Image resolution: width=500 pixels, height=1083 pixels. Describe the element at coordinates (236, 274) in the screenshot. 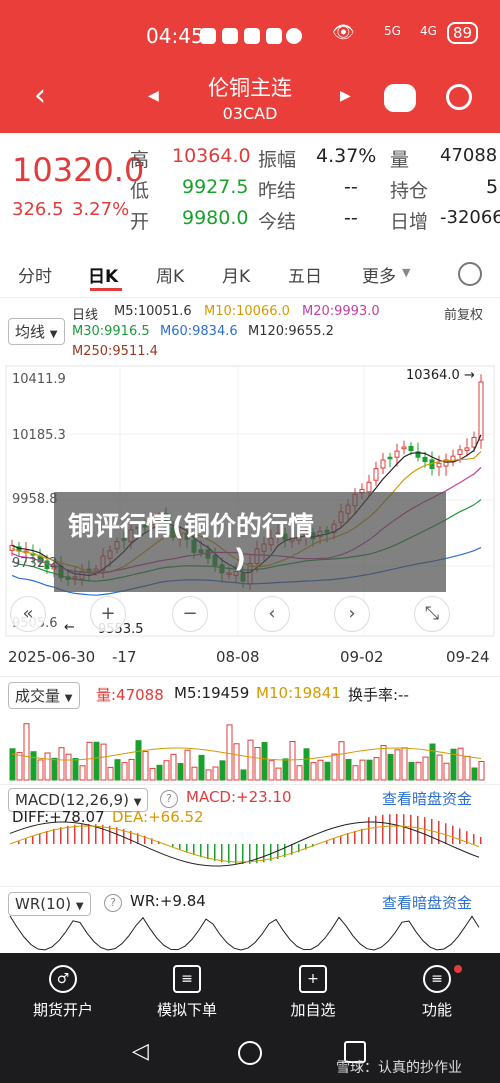

I see `tab-monthly-k: 月K` at that location.